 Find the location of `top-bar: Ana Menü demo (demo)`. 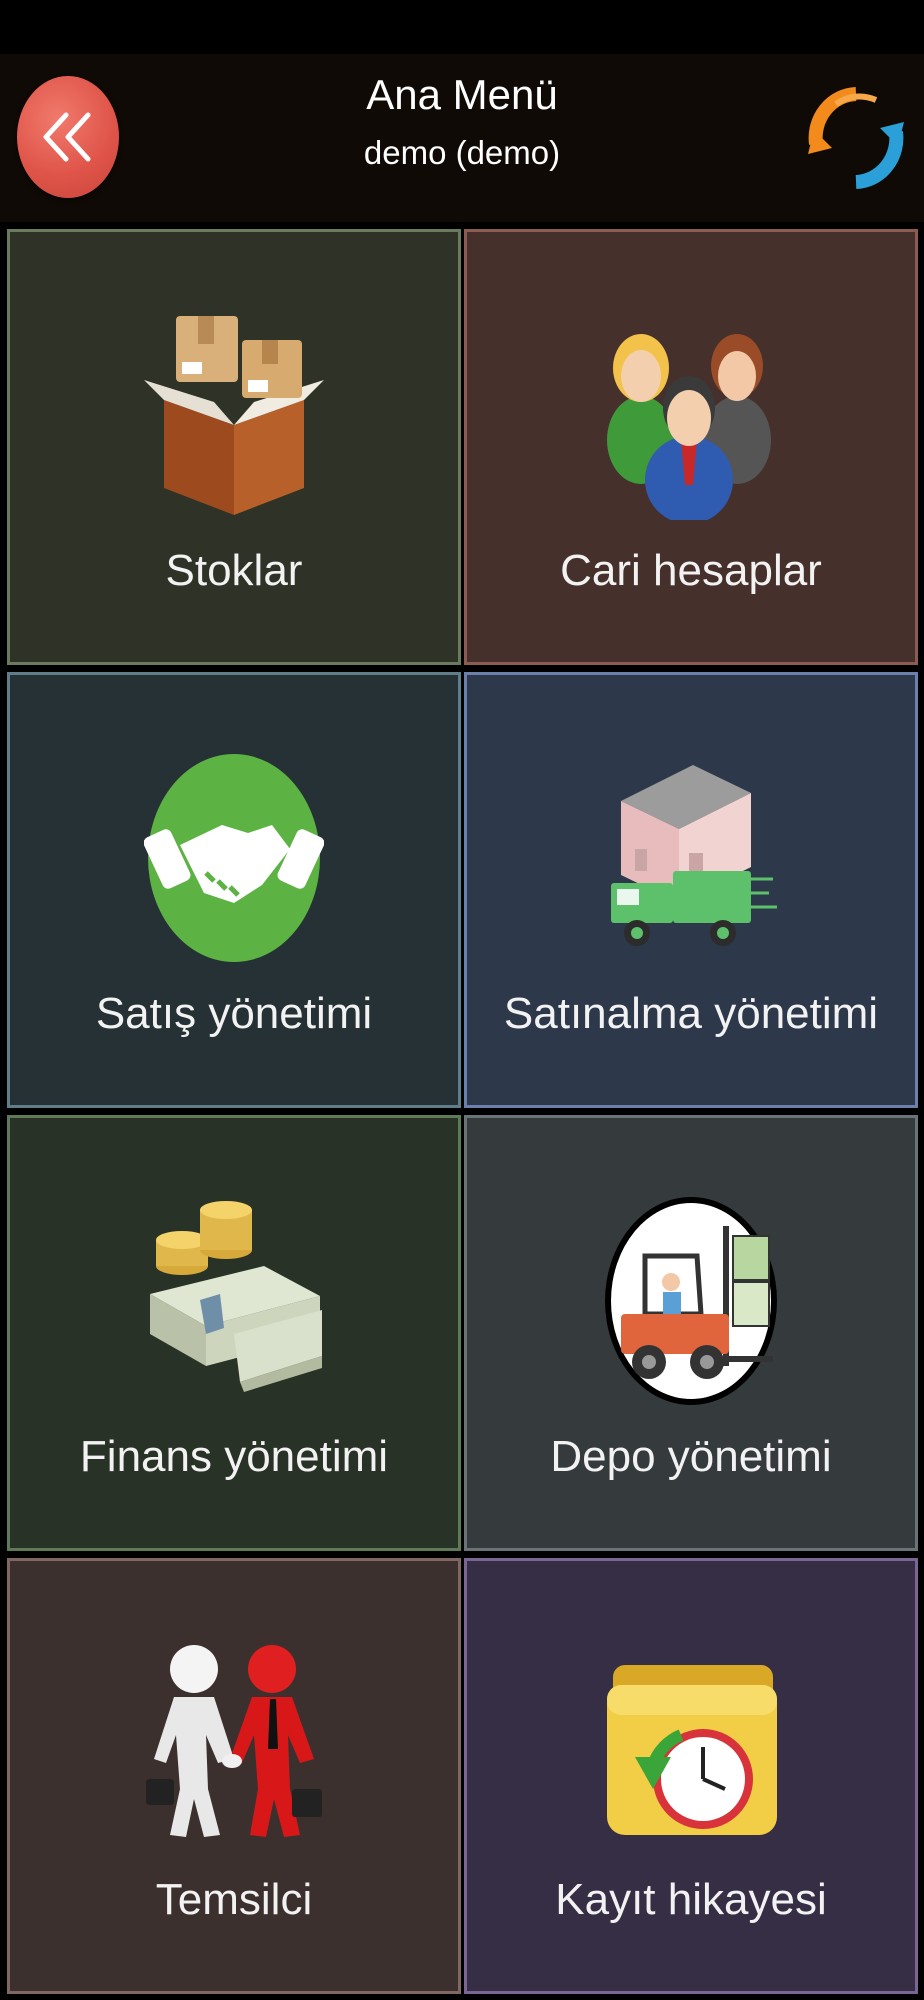

top-bar: Ana Menü demo (demo) is located at coordinates (462, 138).